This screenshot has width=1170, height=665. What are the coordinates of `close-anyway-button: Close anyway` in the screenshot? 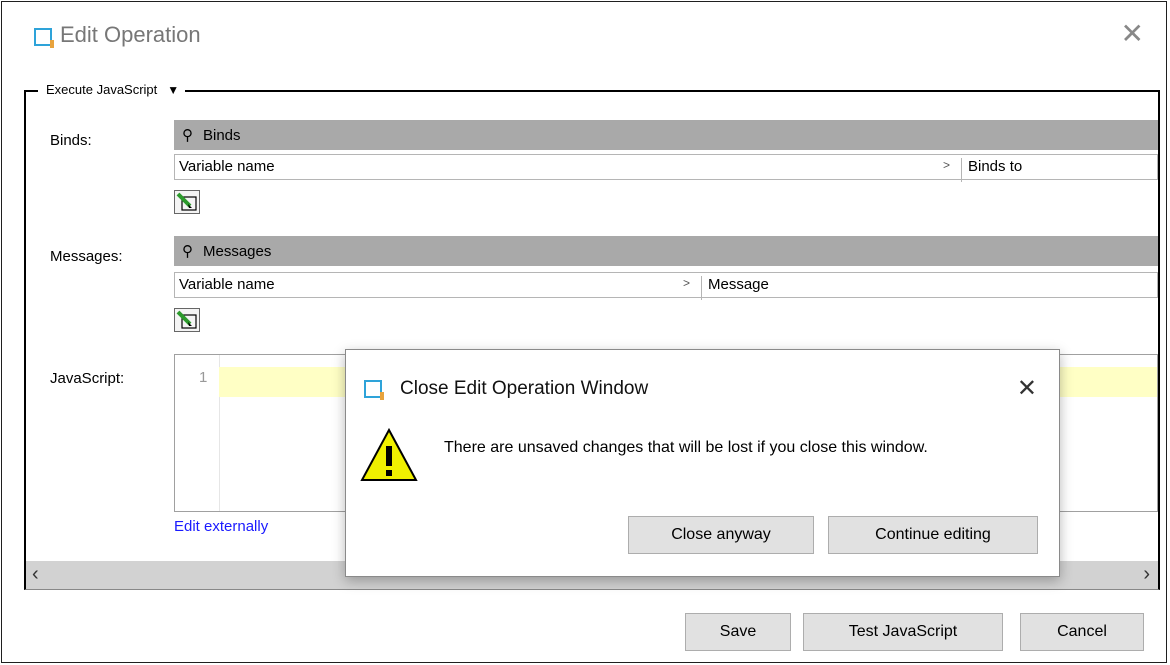 It's located at (721, 535).